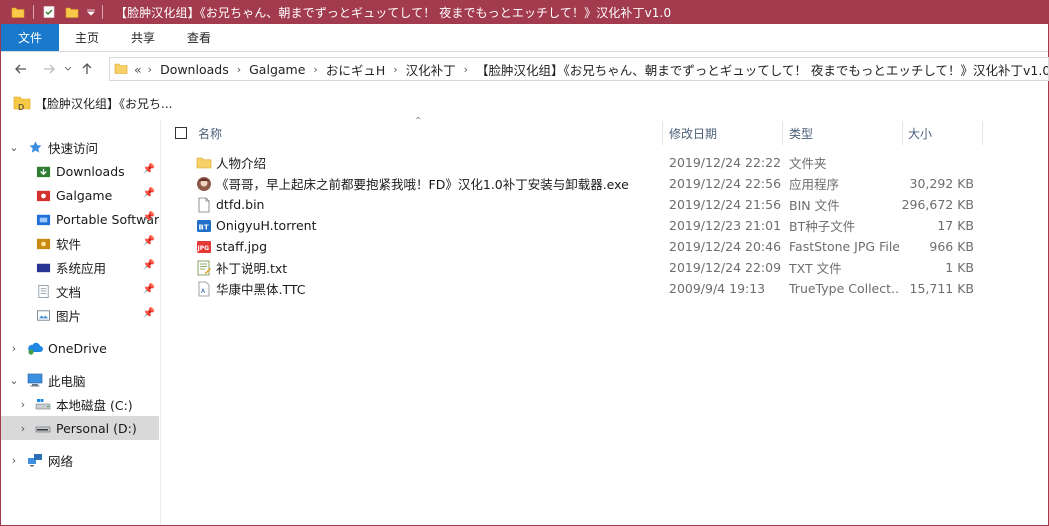 The image size is (1049, 526). What do you see at coordinates (844, 133) in the screenshot?
I see `column-type-header: 类型` at bounding box center [844, 133].